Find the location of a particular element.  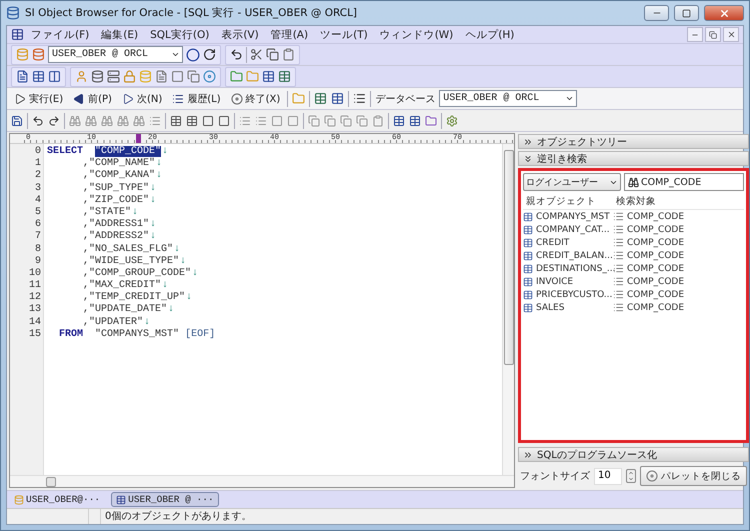

triangle-right-icon is located at coordinates (128, 98).